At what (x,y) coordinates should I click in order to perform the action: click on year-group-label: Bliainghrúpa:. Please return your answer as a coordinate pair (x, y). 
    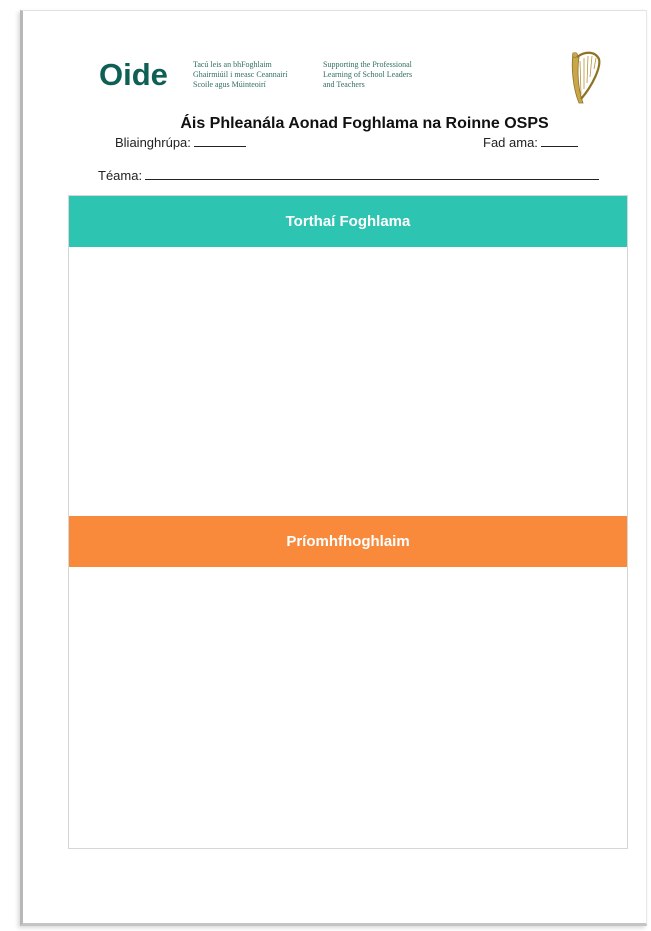
    Looking at the image, I should click on (153, 142).